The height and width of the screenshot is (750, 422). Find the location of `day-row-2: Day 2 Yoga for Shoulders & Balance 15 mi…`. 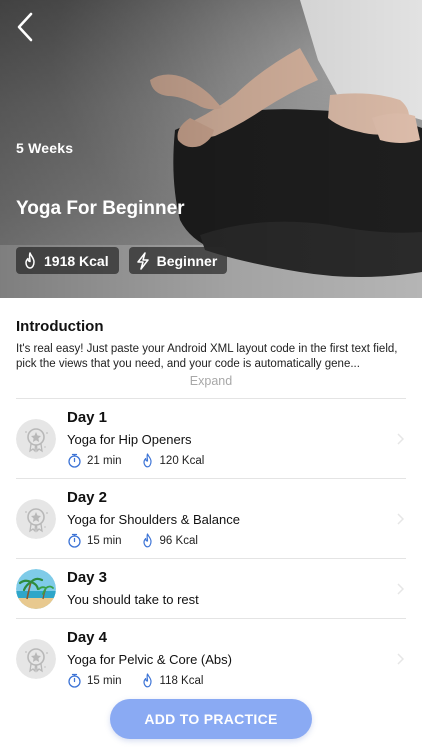

day-row-2: Day 2 Yoga for Shoulders & Balance 15 mi… is located at coordinates (211, 518).